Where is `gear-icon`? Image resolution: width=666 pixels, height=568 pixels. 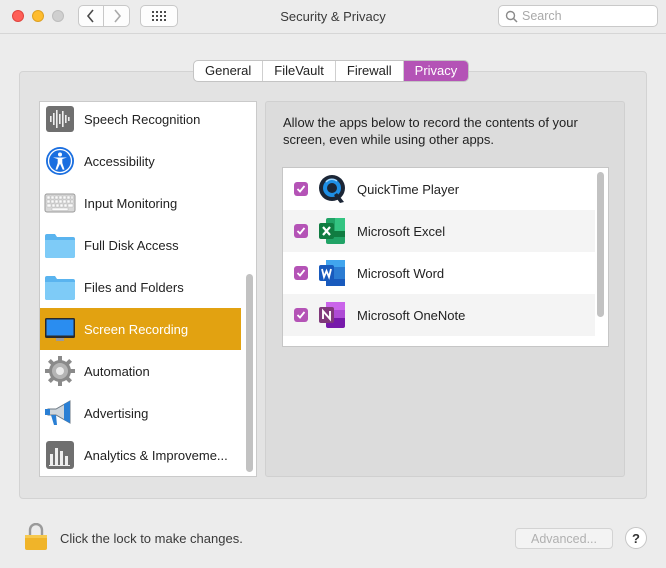
gear-icon is located at coordinates (60, 371).